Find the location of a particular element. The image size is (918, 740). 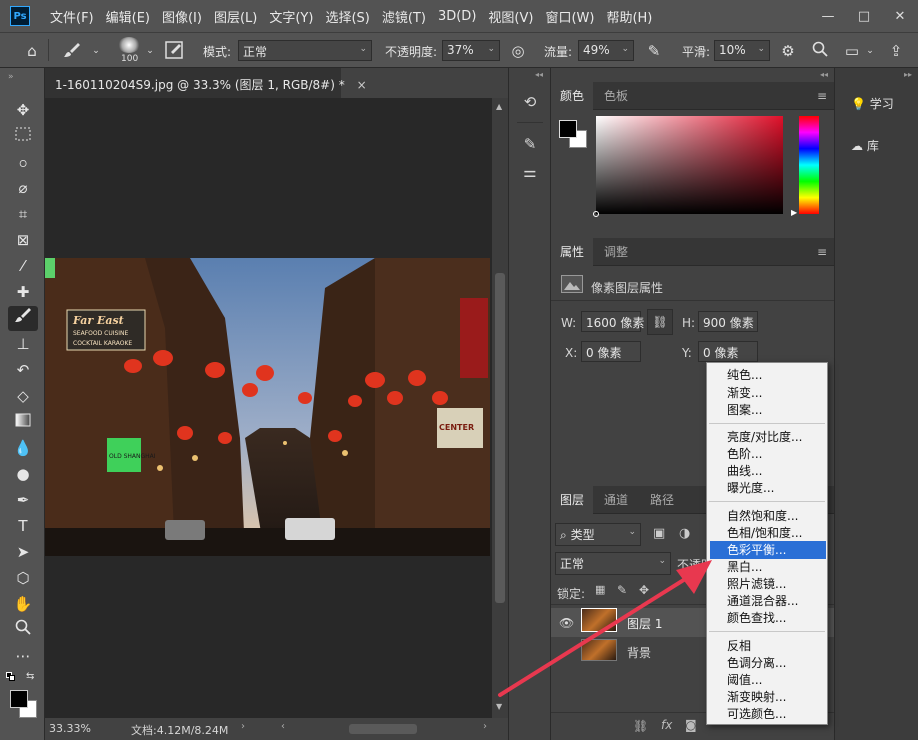

learn-button: 💡 学习 is located at coordinates (876, 104).